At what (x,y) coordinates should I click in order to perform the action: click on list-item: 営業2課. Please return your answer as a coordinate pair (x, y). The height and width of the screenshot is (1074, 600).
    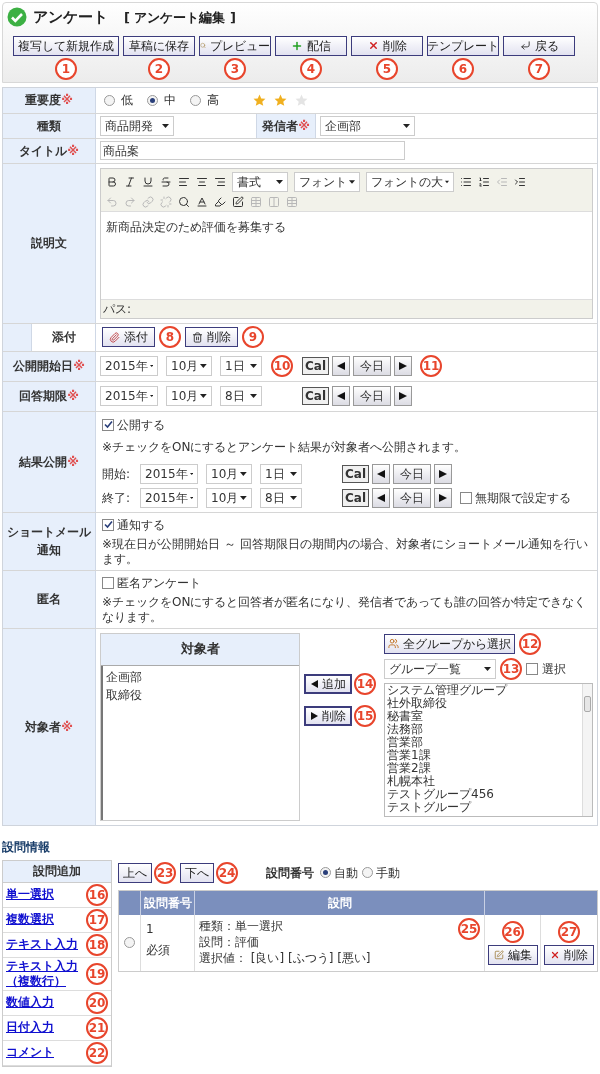
    Looking at the image, I should click on (483, 768).